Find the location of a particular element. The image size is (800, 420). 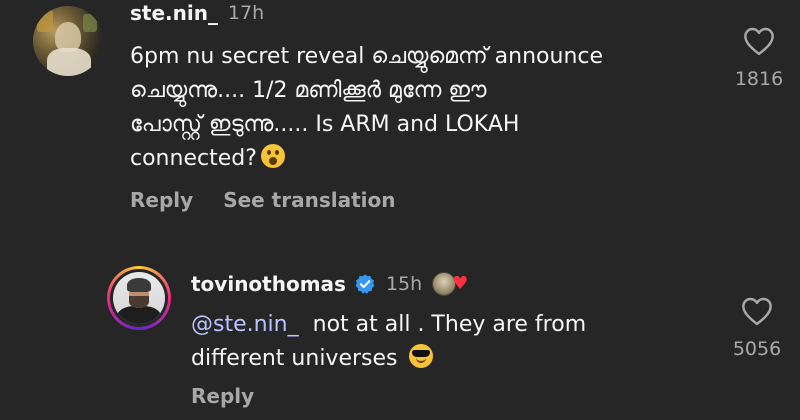

username: ste.nin_ is located at coordinates (174, 13).